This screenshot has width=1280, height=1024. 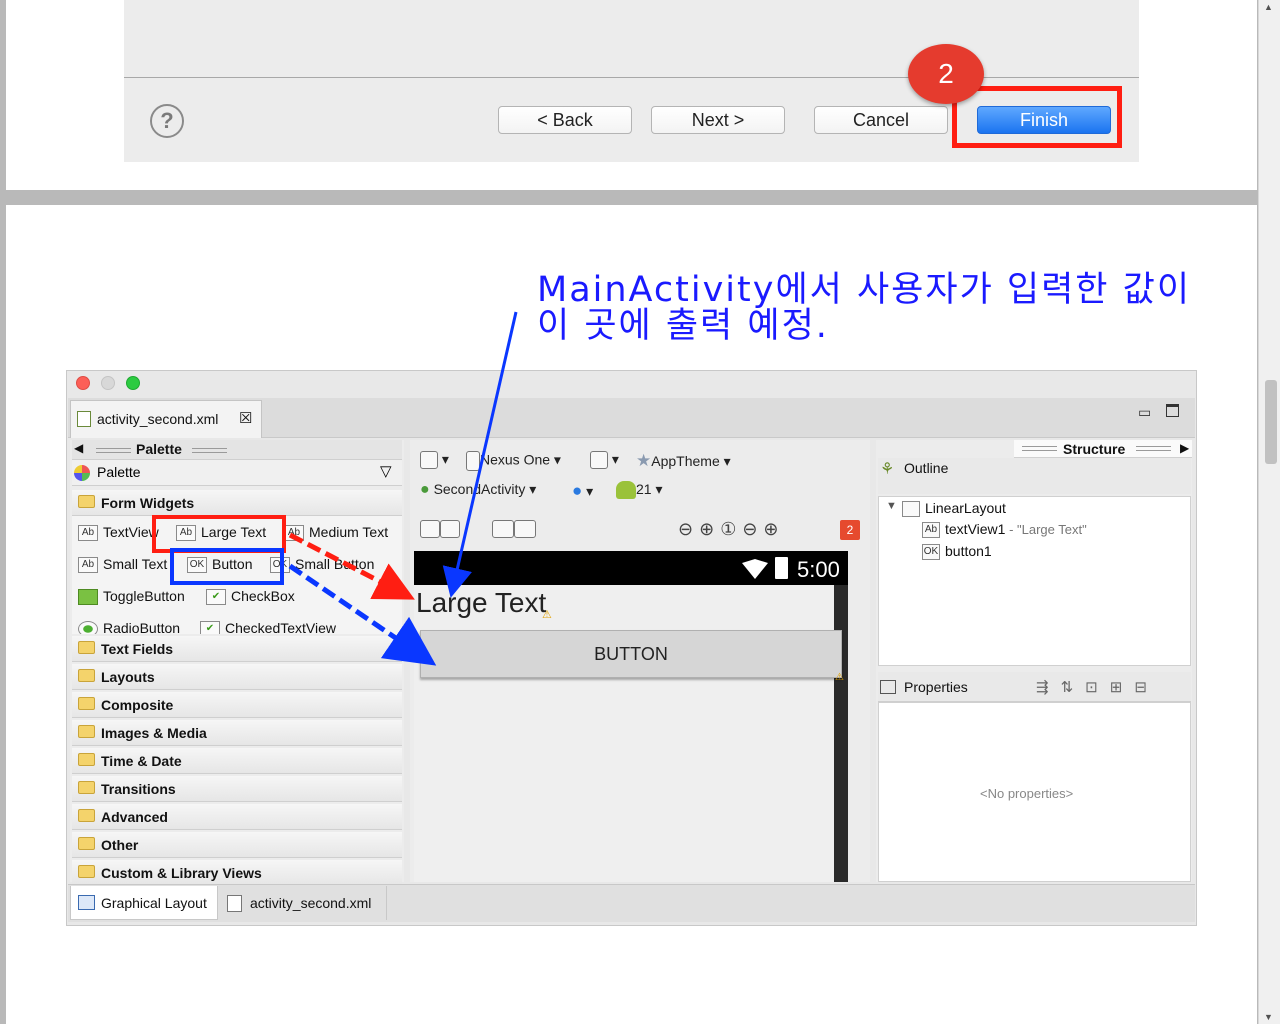 I want to click on pointer-arrow, so click(x=480, y=454).